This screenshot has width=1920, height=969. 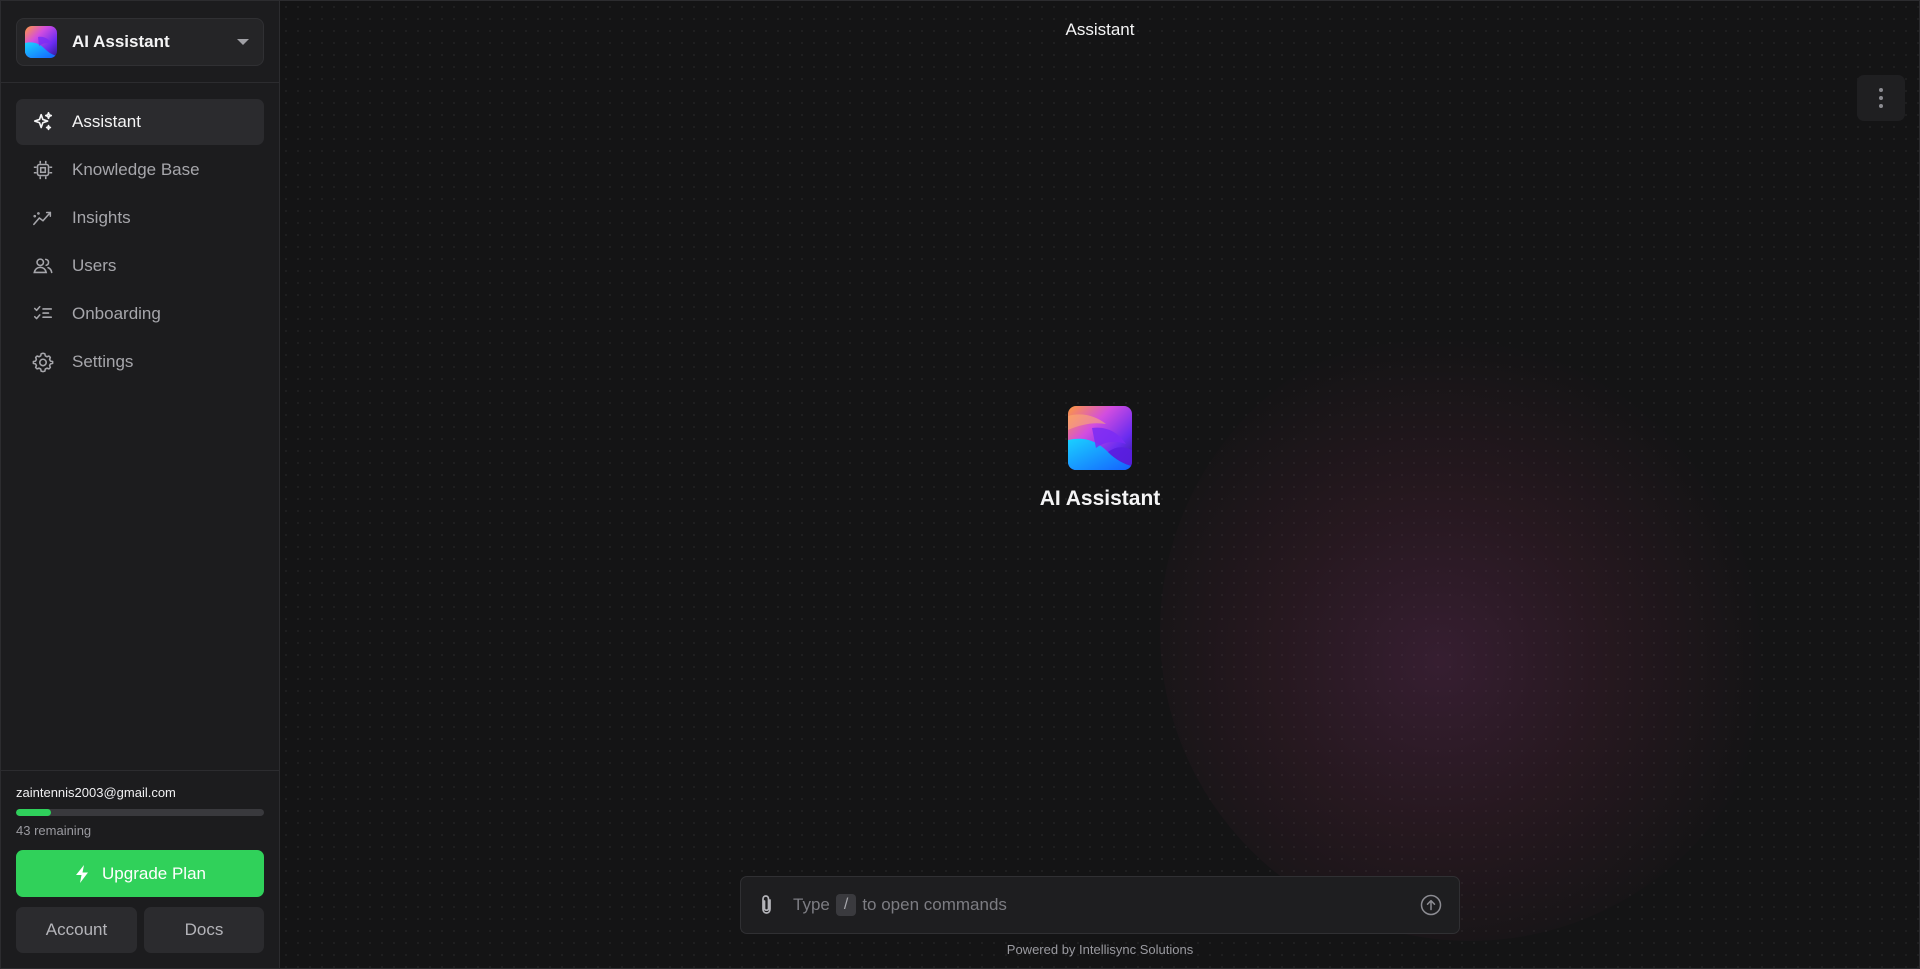 I want to click on send-arrow-icon, so click(x=1431, y=905).